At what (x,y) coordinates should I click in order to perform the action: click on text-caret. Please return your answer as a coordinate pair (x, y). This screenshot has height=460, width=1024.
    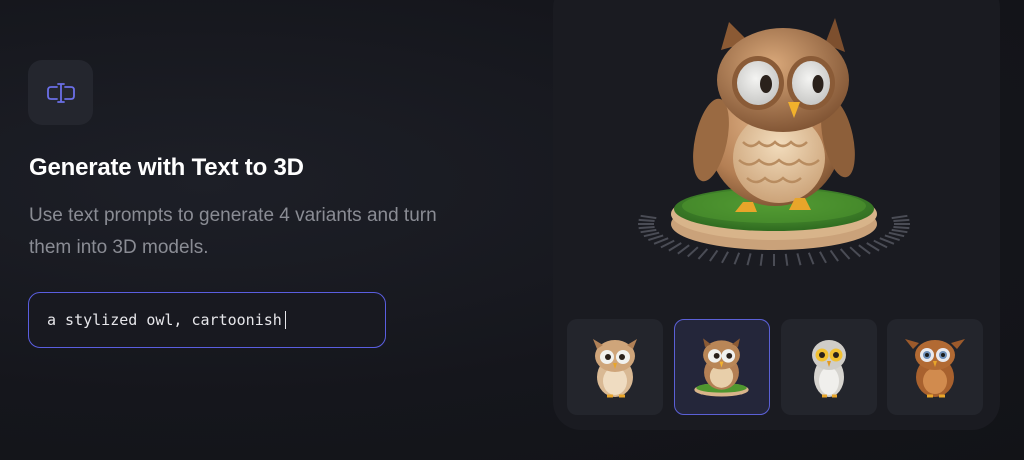
    Looking at the image, I should click on (285, 320).